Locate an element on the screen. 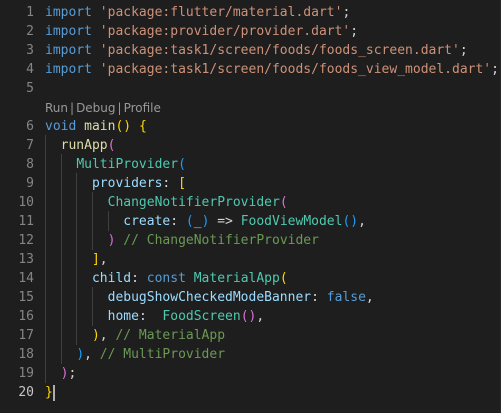 The image size is (501, 413). code-line: 1 import 'package:flutter/material.dart'; is located at coordinates (250, 12).